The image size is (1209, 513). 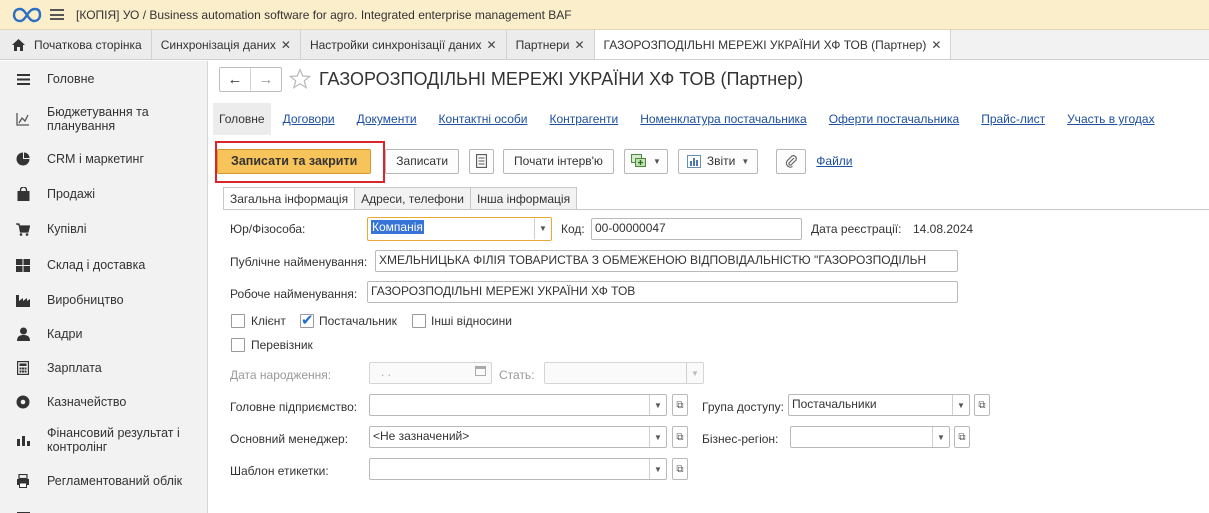 What do you see at coordinates (307, 320) in the screenshot?
I see `supplier-checkbox` at bounding box center [307, 320].